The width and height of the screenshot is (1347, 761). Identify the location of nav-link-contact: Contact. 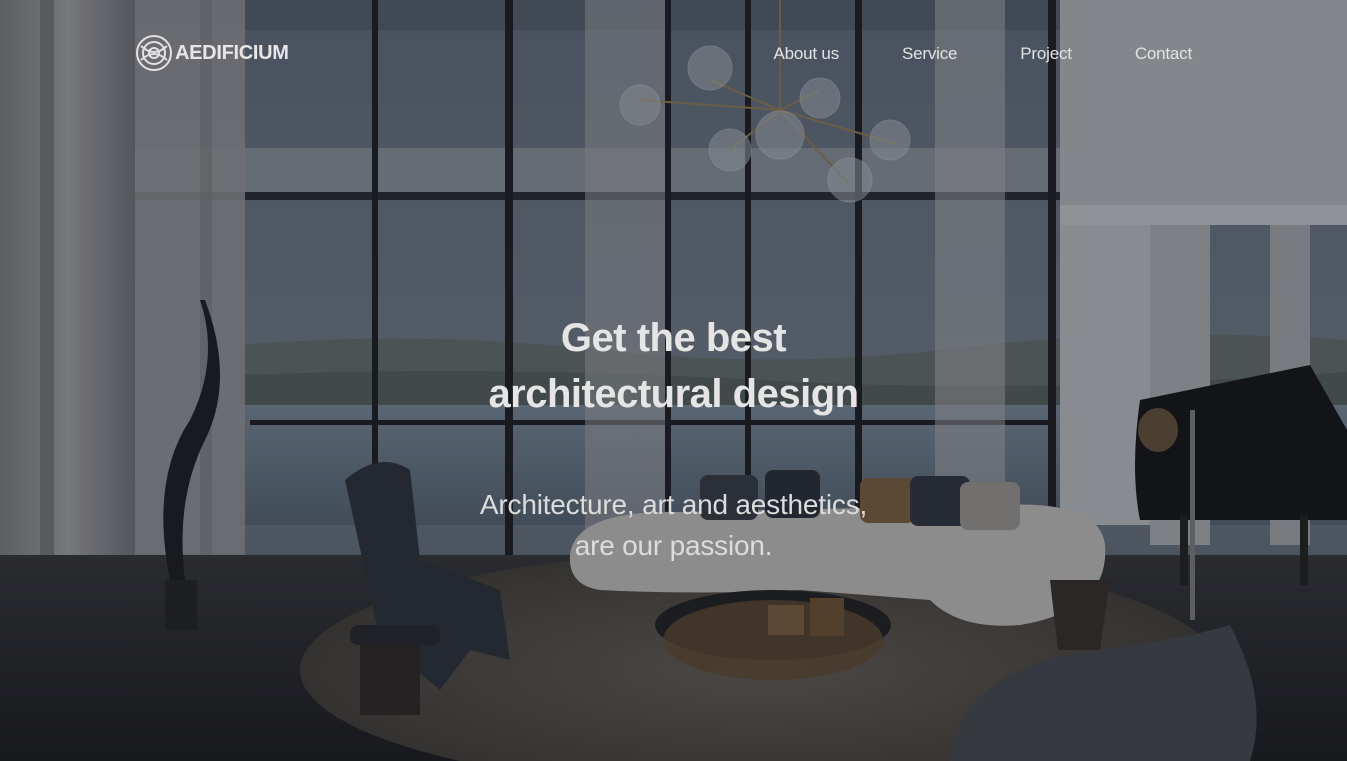
(1132, 54).